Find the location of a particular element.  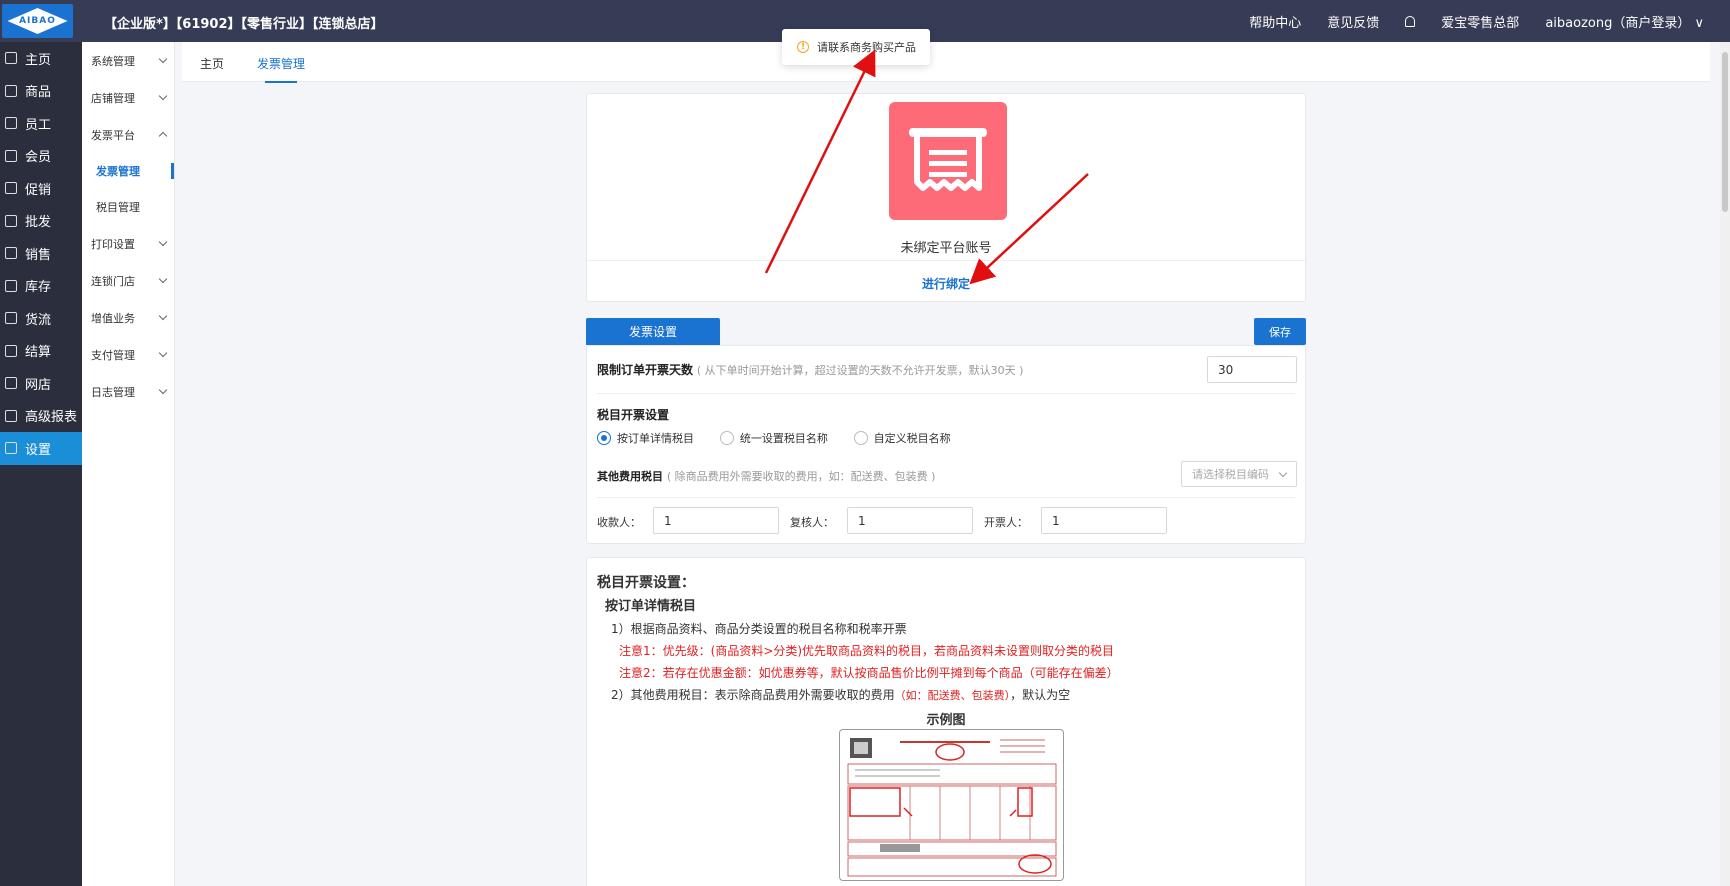

help-line-2: 2）其他费用税目：表示除商品费用外需要收取的费用（如：配送费、包装费），默认为空 is located at coordinates (840, 694).